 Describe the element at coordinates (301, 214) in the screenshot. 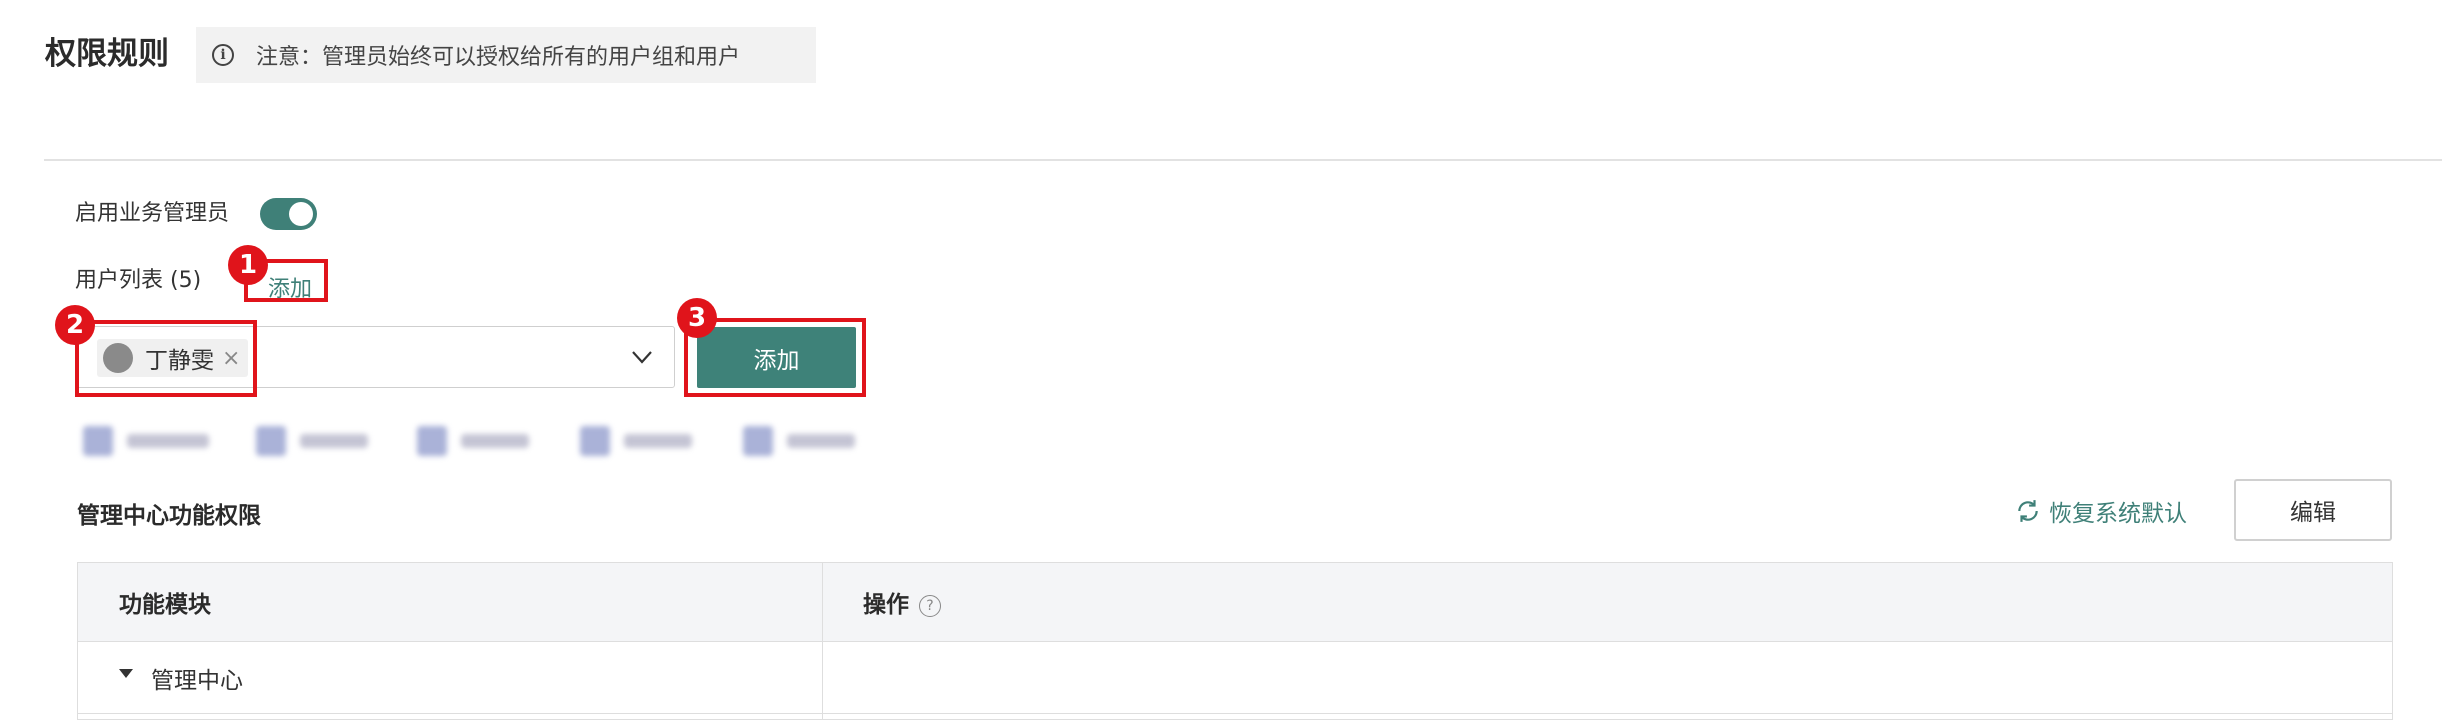

I see `toggle-knob` at that location.